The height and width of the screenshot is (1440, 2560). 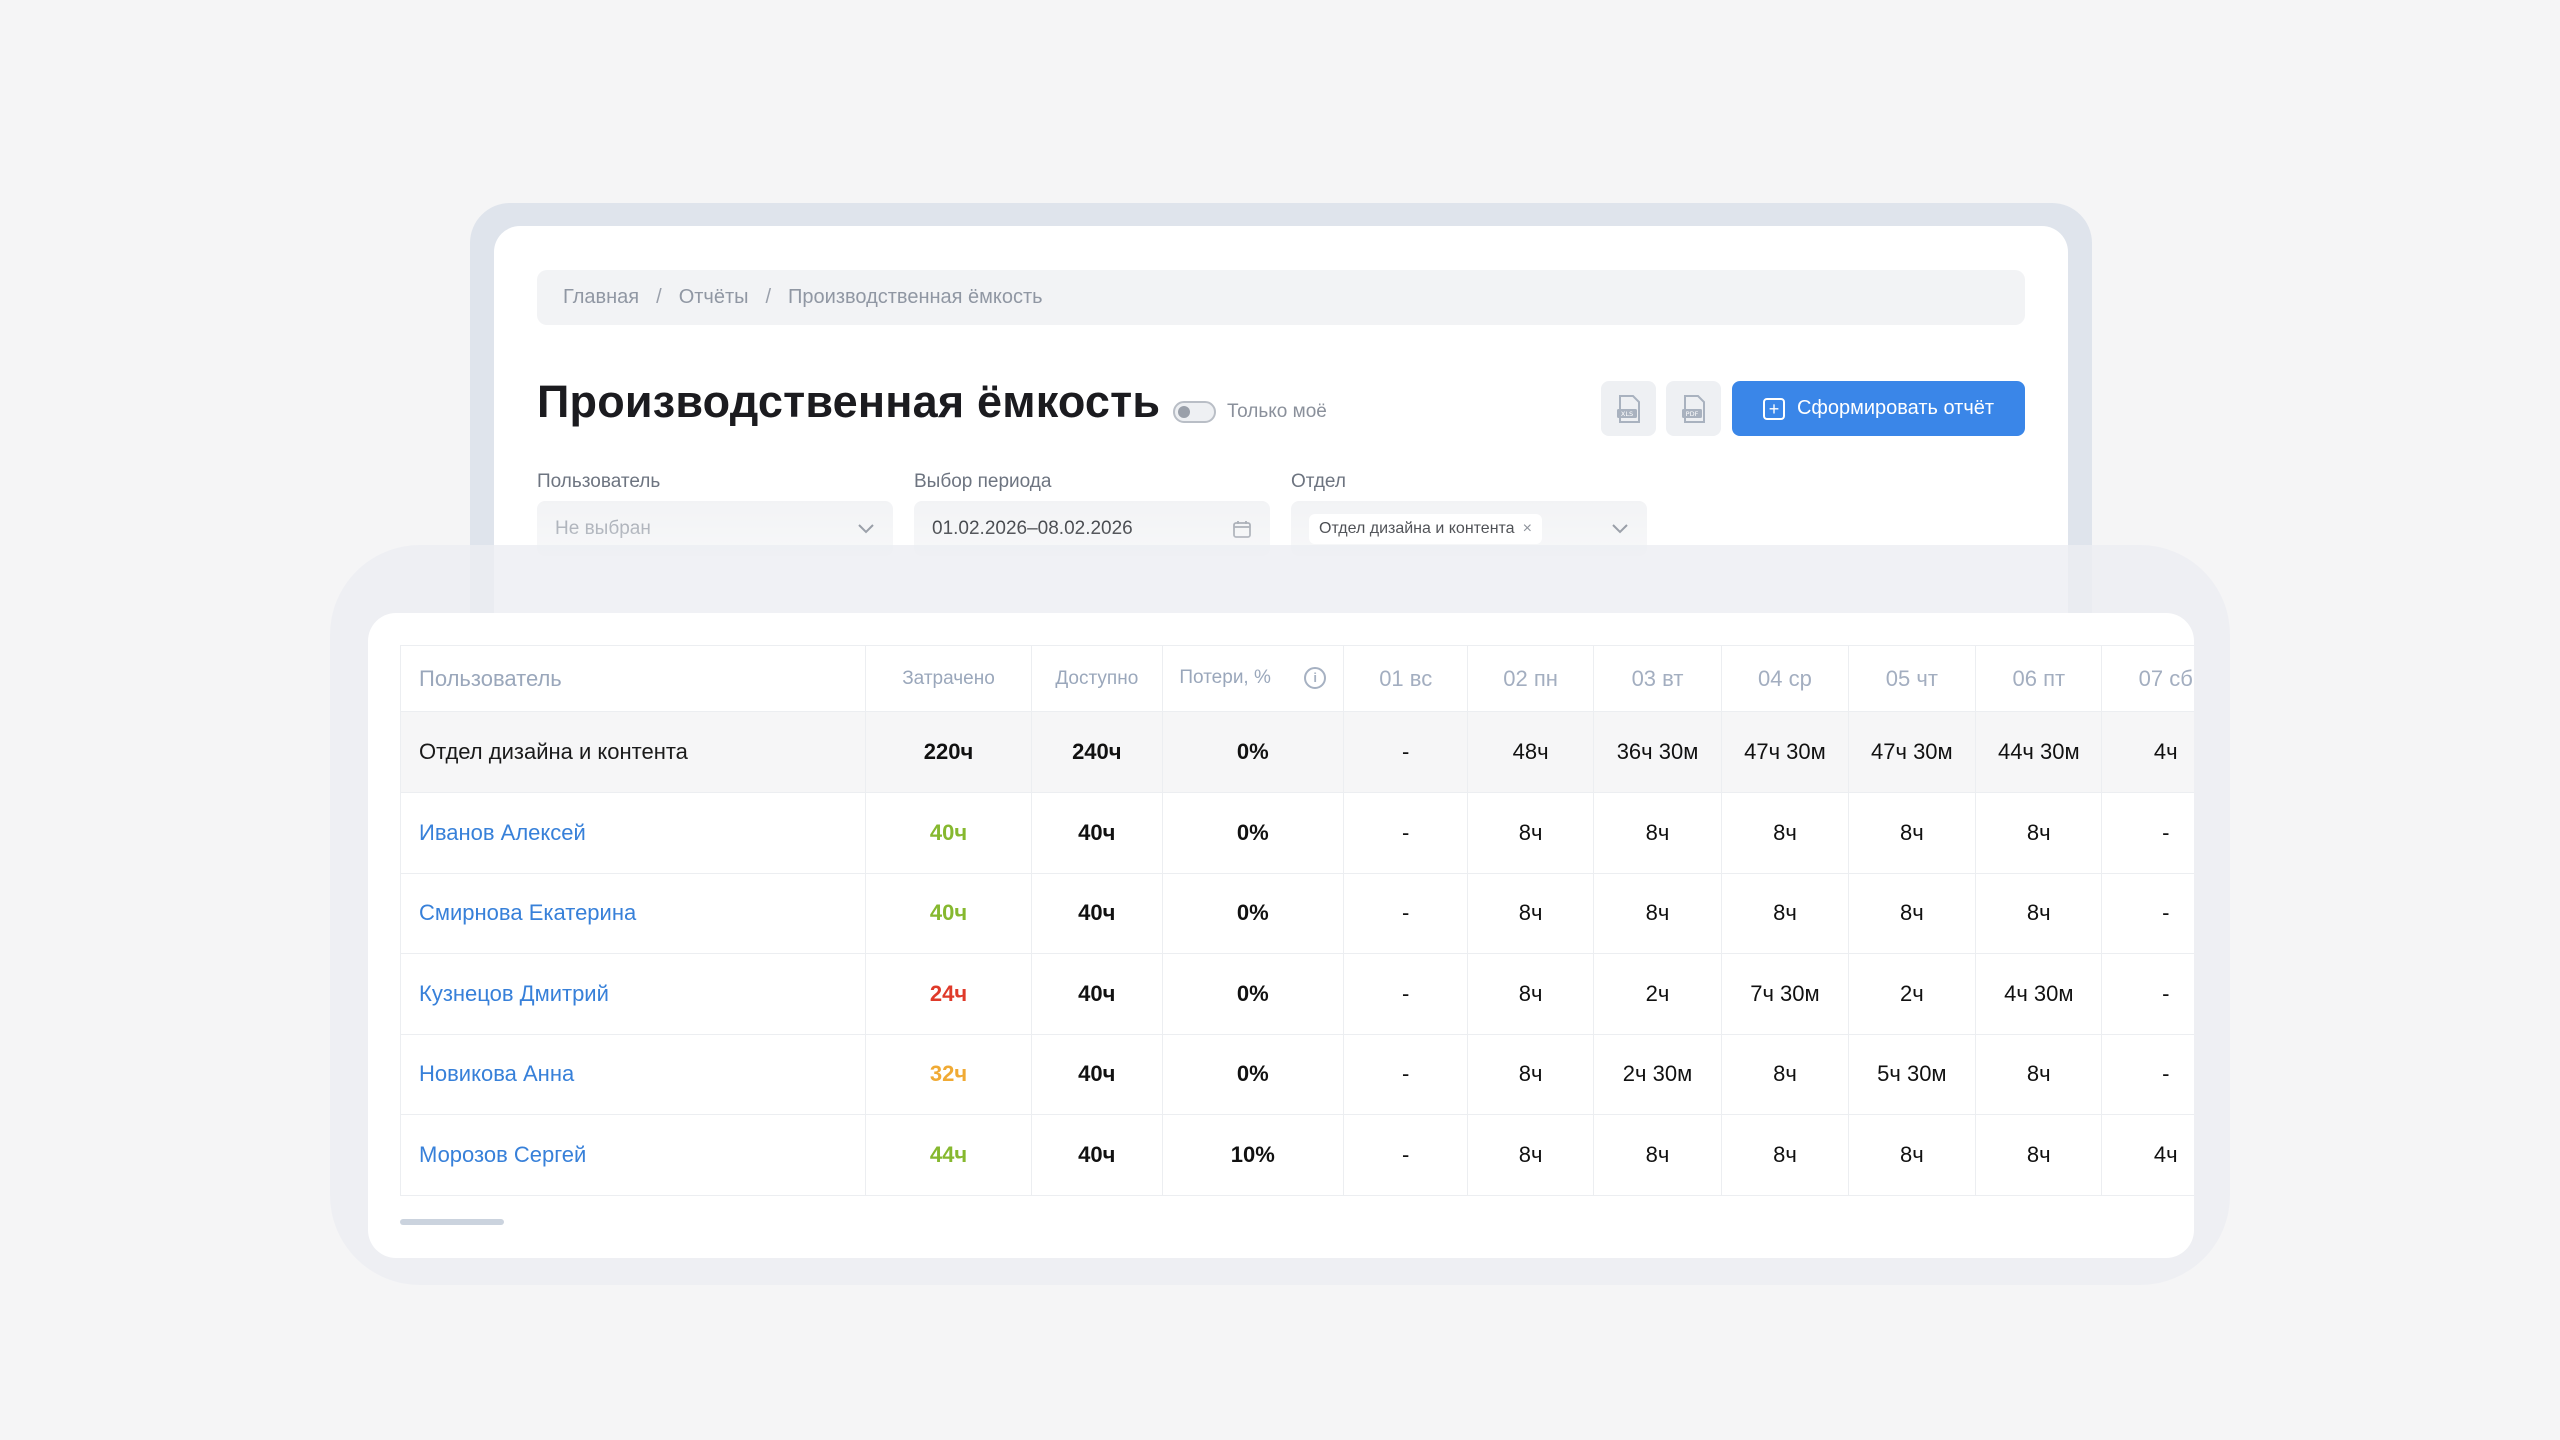 What do you see at coordinates (949, 1074) in the screenshot?
I see `spent-cell: 32ч` at bounding box center [949, 1074].